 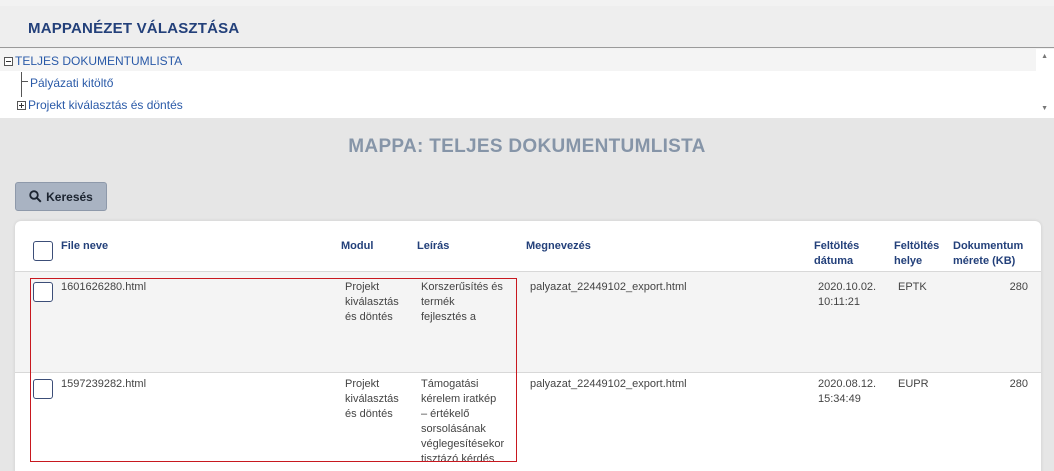 I want to click on upload-place-cell: EUPR, so click(x=913, y=384).